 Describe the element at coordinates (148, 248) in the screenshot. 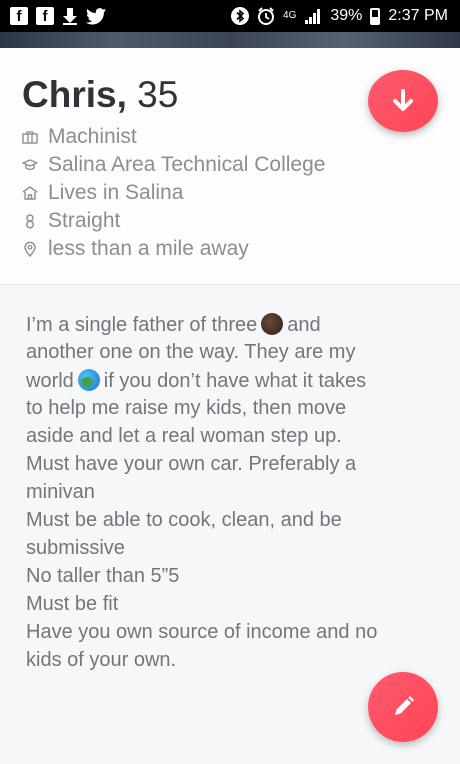

I see `detail-label: less than a mile away` at that location.